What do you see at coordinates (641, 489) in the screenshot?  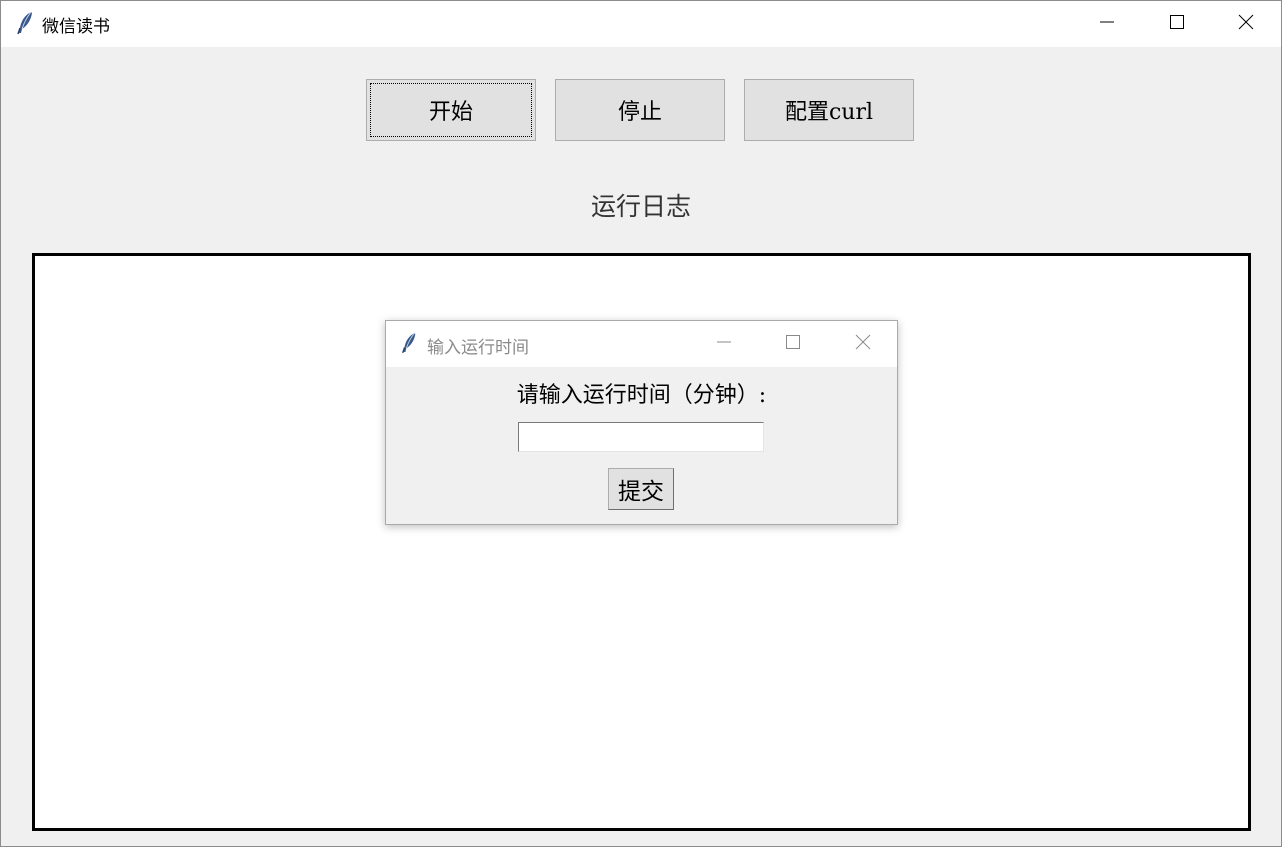 I see `submit-button: 提交` at bounding box center [641, 489].